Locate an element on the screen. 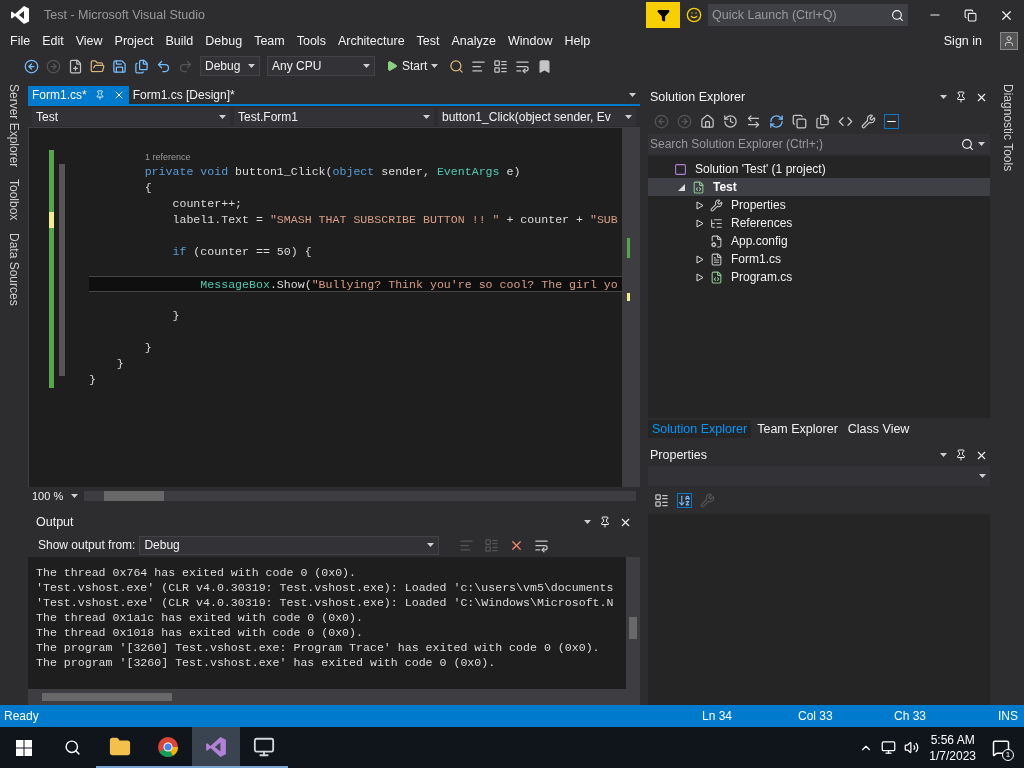 This screenshot has width=1024, height=768. undo-icon is located at coordinates (163, 66).